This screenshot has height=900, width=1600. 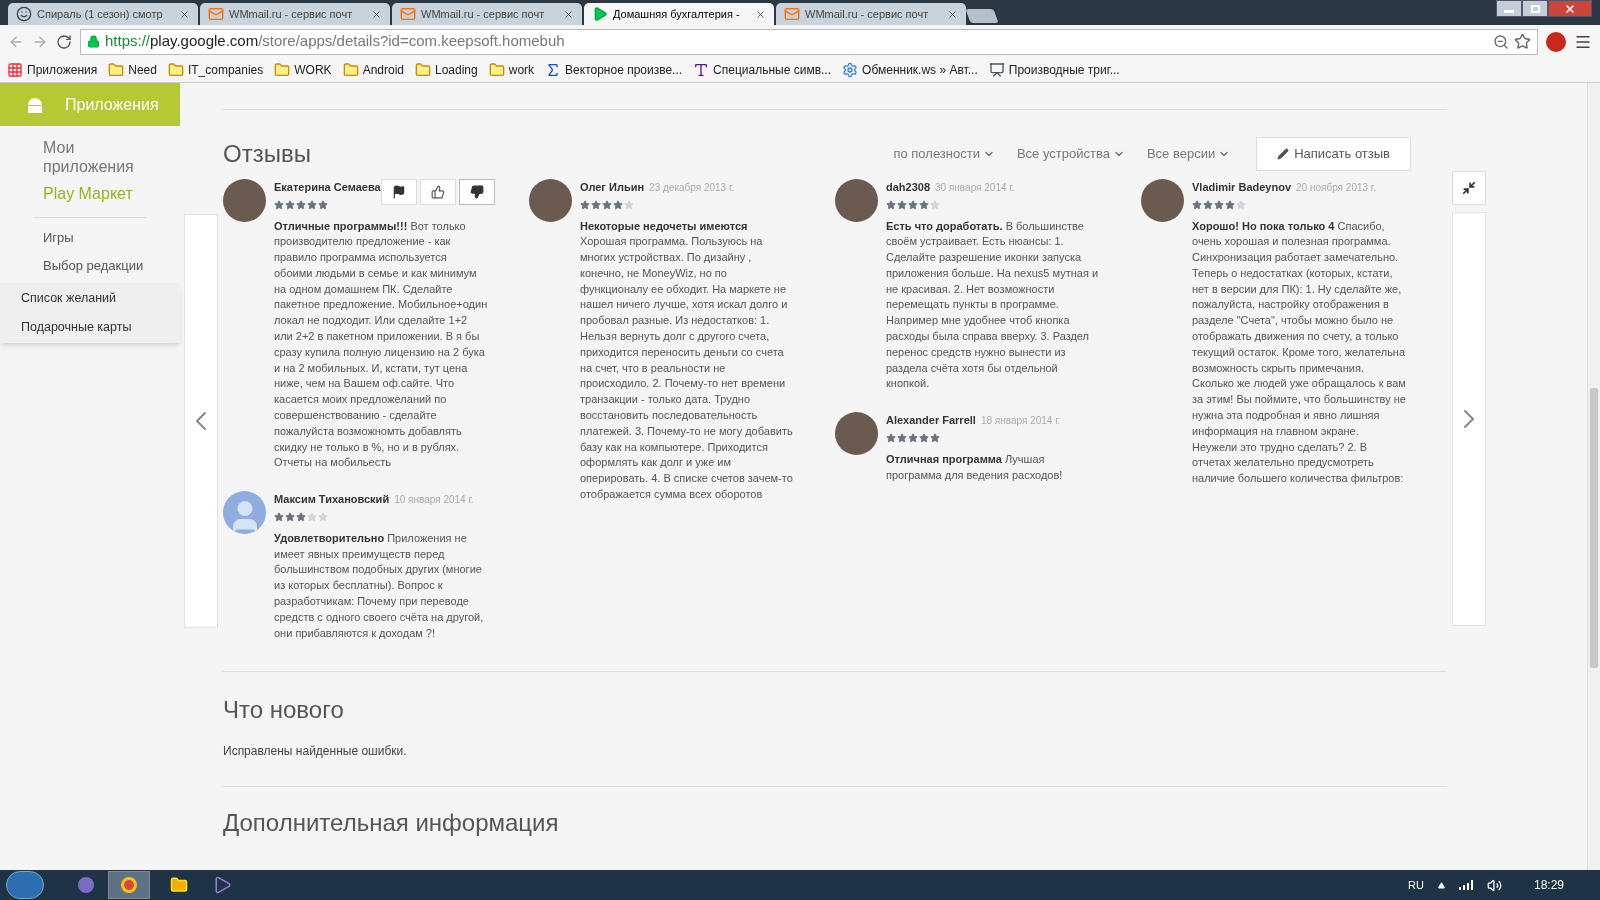 What do you see at coordinates (1333, 154) in the screenshot?
I see `write-review-button: Написать отзыв` at bounding box center [1333, 154].